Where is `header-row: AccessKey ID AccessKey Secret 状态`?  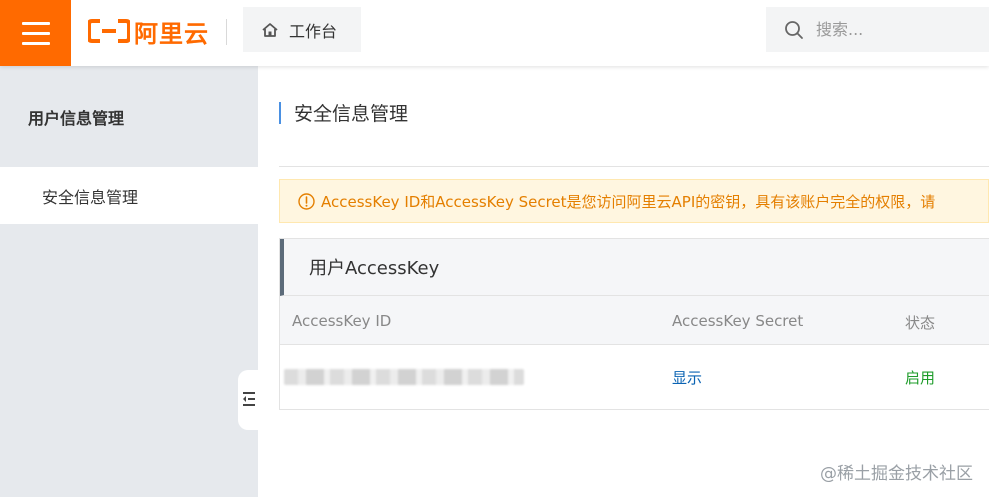
header-row: AccessKey ID AccessKey Secret 状态 is located at coordinates (634, 320).